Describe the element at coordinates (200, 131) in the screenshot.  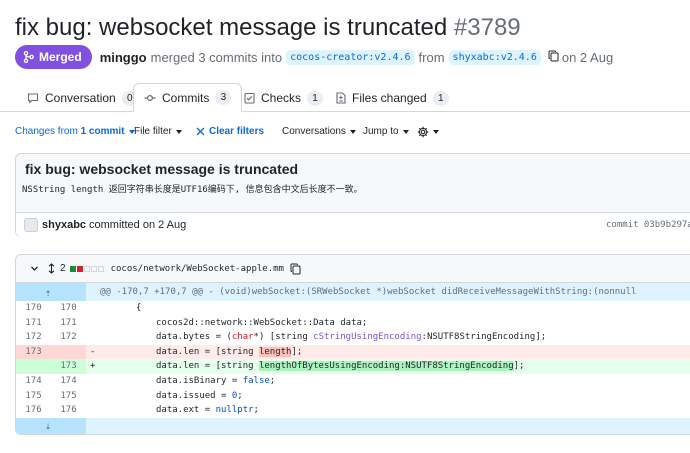
I see `close-icon` at that location.